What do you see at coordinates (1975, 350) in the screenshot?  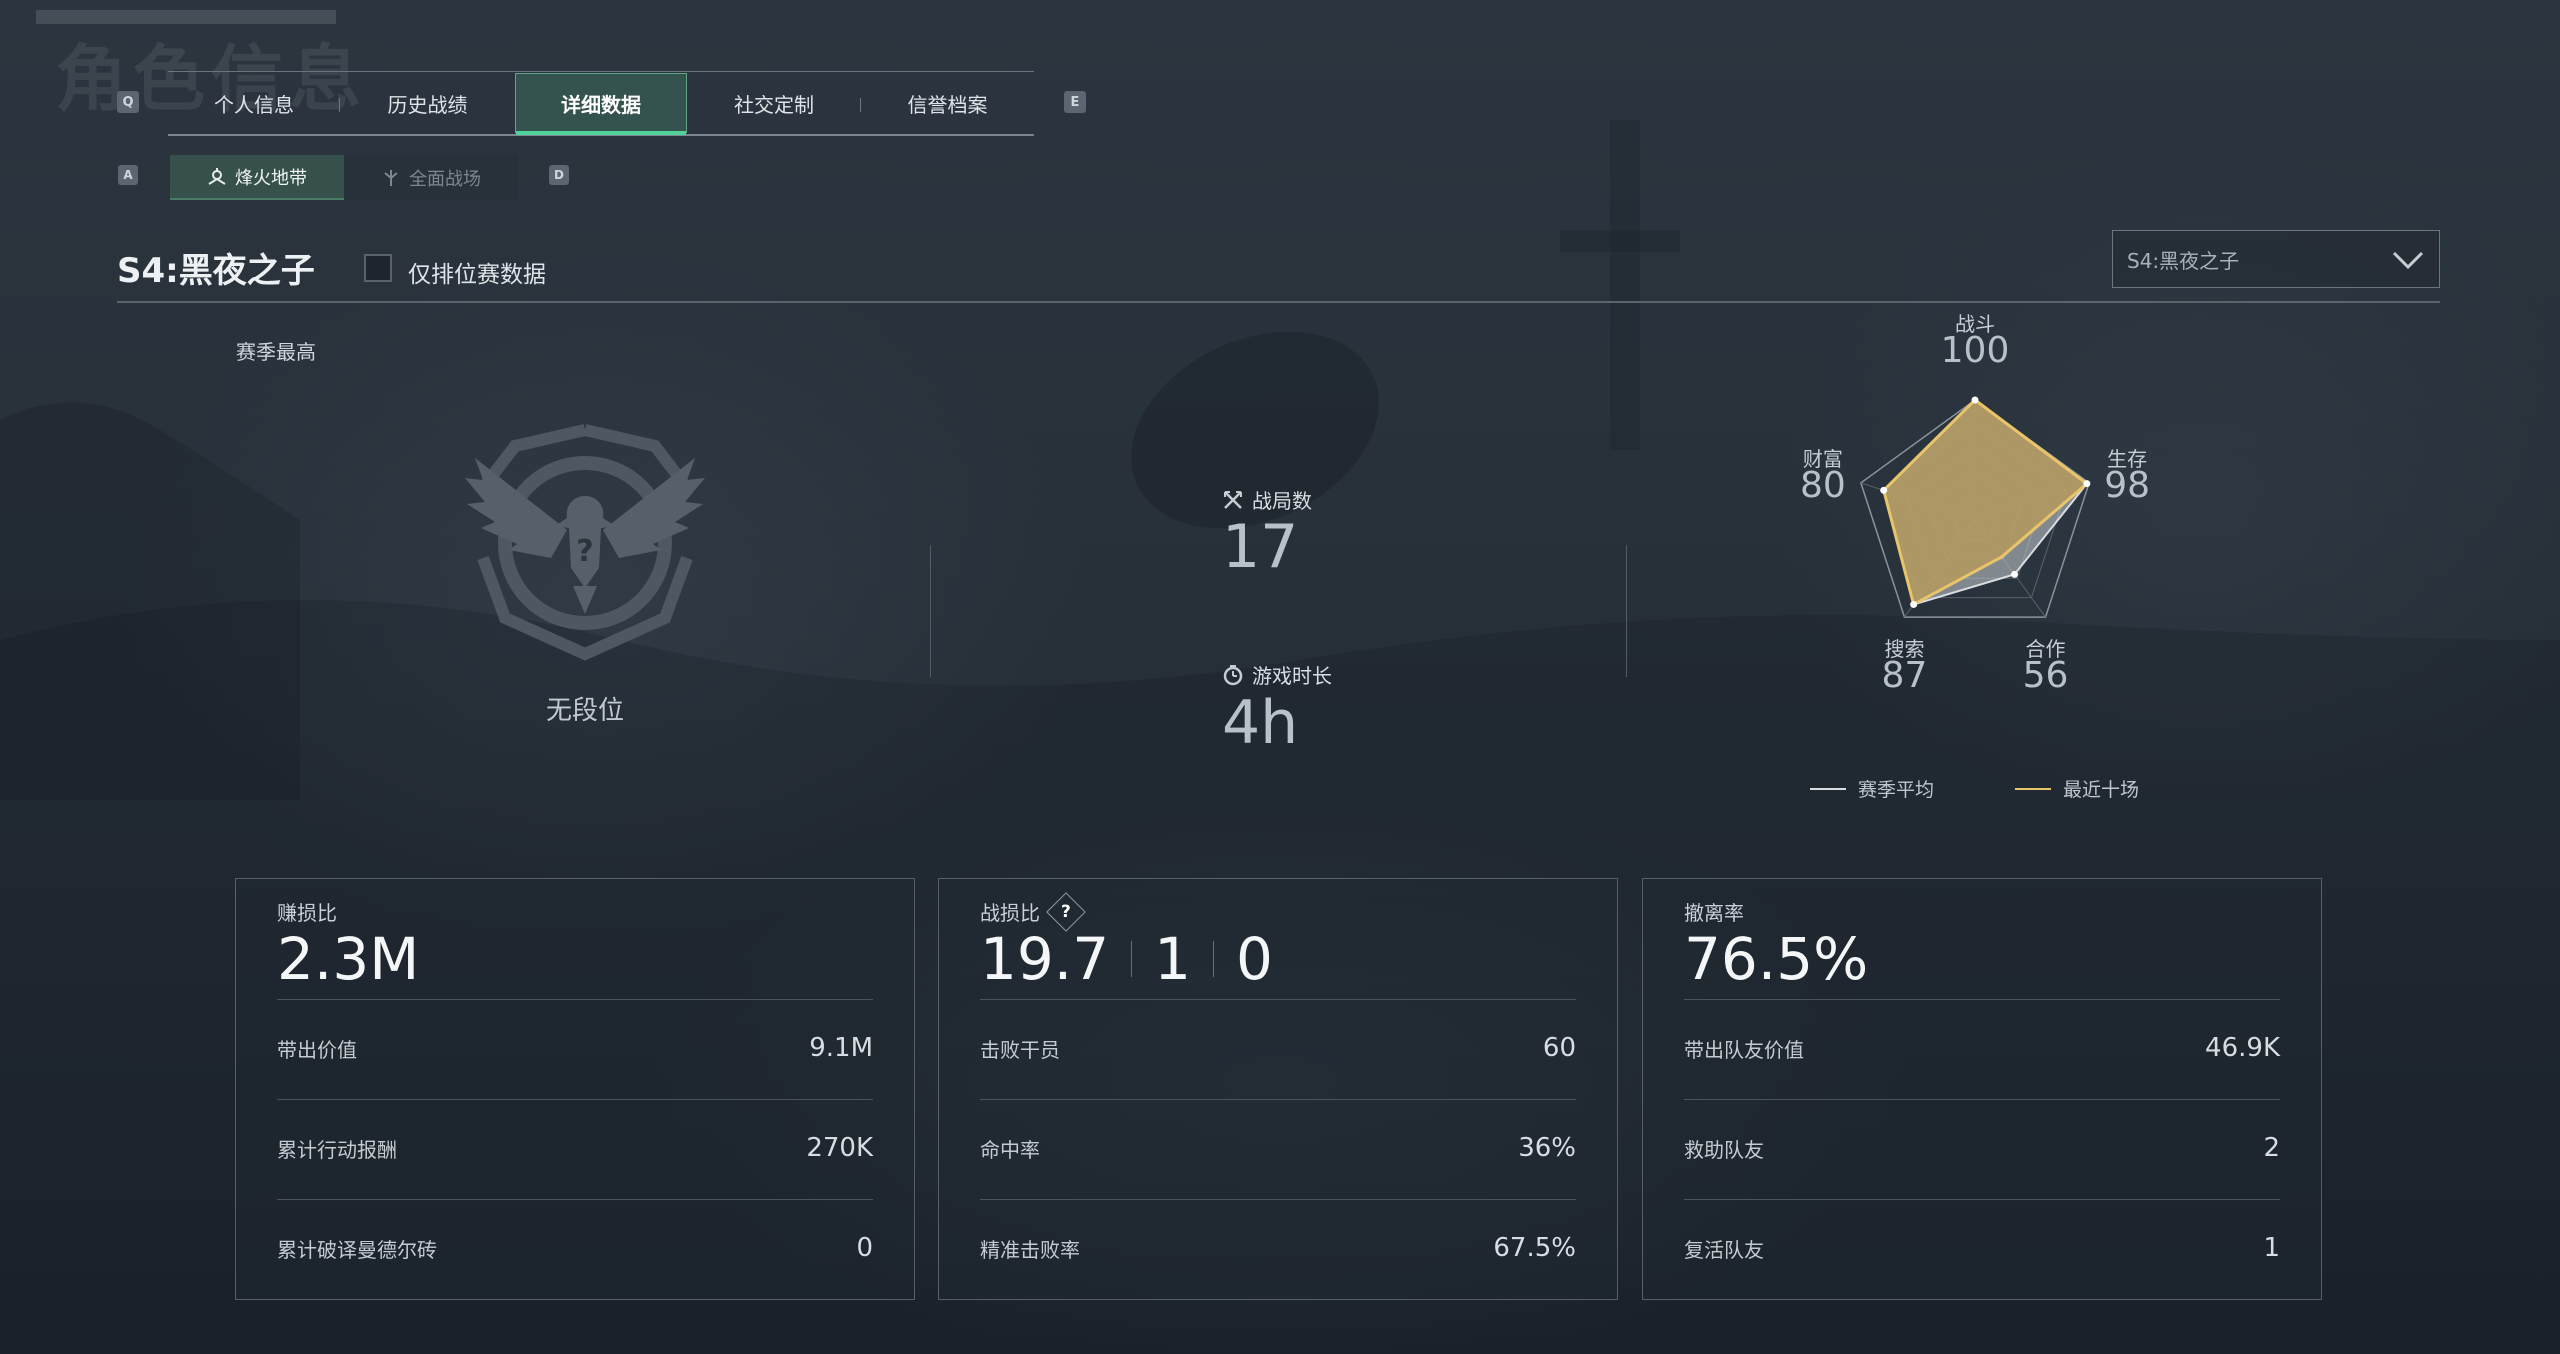 I see `radar-axis-value: 100` at bounding box center [1975, 350].